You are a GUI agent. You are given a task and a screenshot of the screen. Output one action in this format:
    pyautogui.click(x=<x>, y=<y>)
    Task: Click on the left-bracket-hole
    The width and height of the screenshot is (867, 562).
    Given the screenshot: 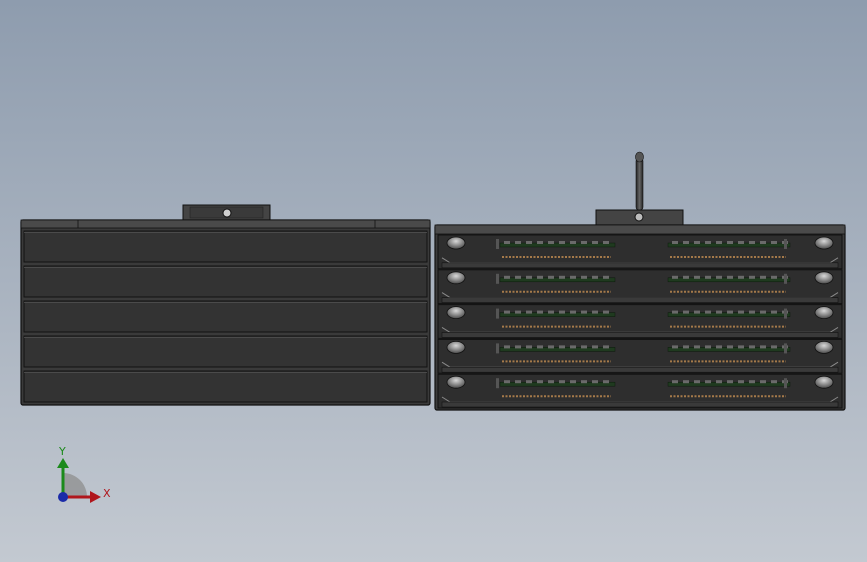 What is the action you would take?
    pyautogui.click(x=227, y=213)
    